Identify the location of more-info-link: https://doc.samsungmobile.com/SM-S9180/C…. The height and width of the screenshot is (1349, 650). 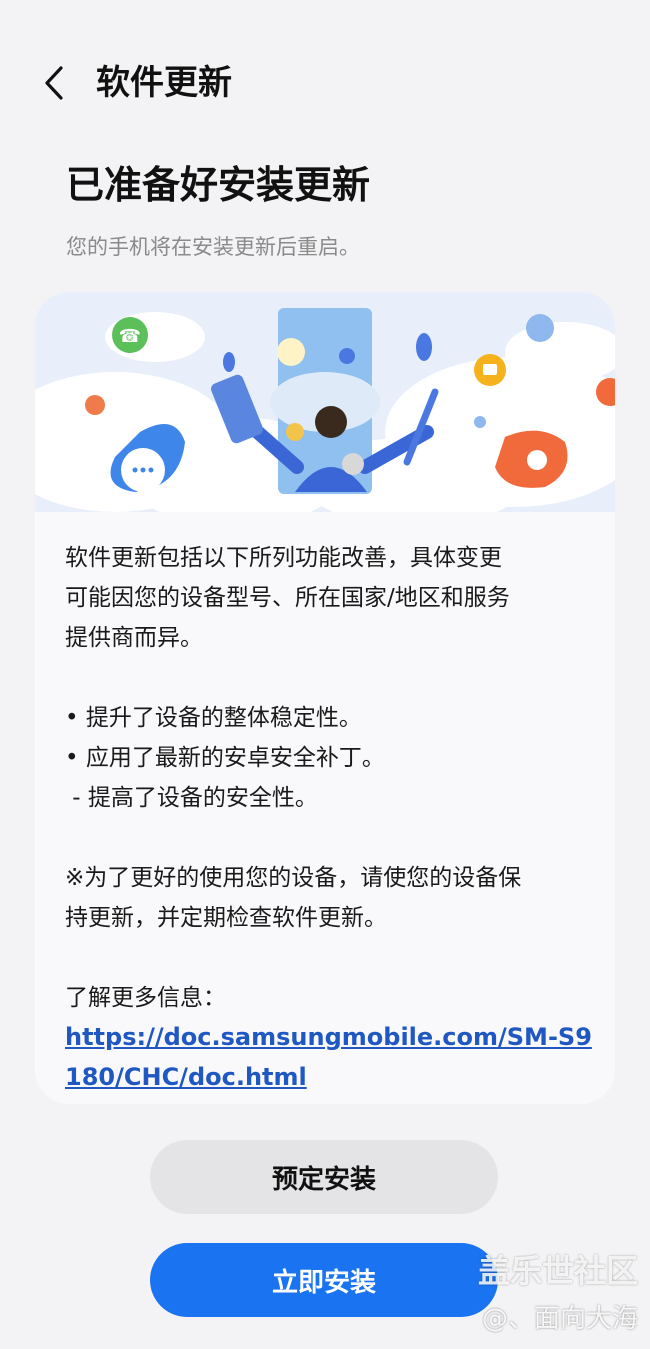
(328, 1057).